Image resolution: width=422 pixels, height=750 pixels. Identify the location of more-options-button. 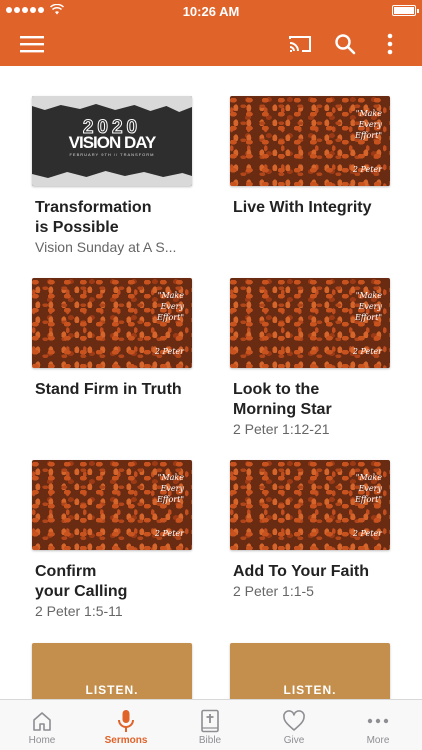
(390, 44).